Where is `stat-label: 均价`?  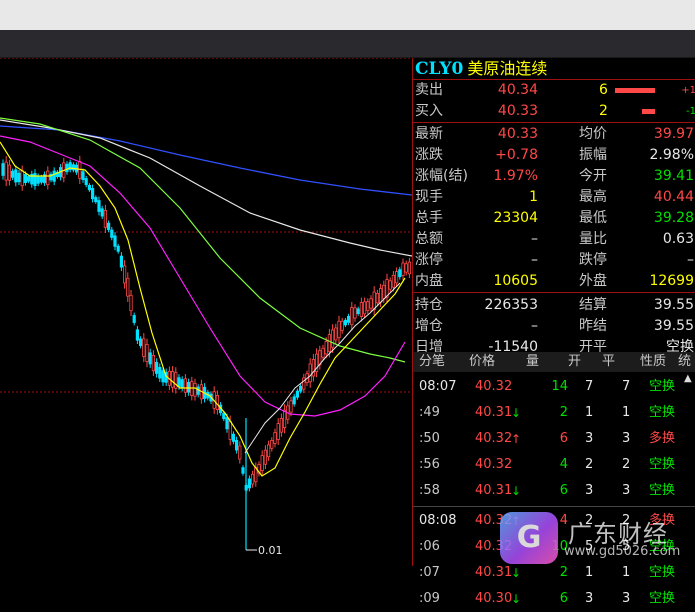 stat-label: 均价 is located at coordinates (593, 134).